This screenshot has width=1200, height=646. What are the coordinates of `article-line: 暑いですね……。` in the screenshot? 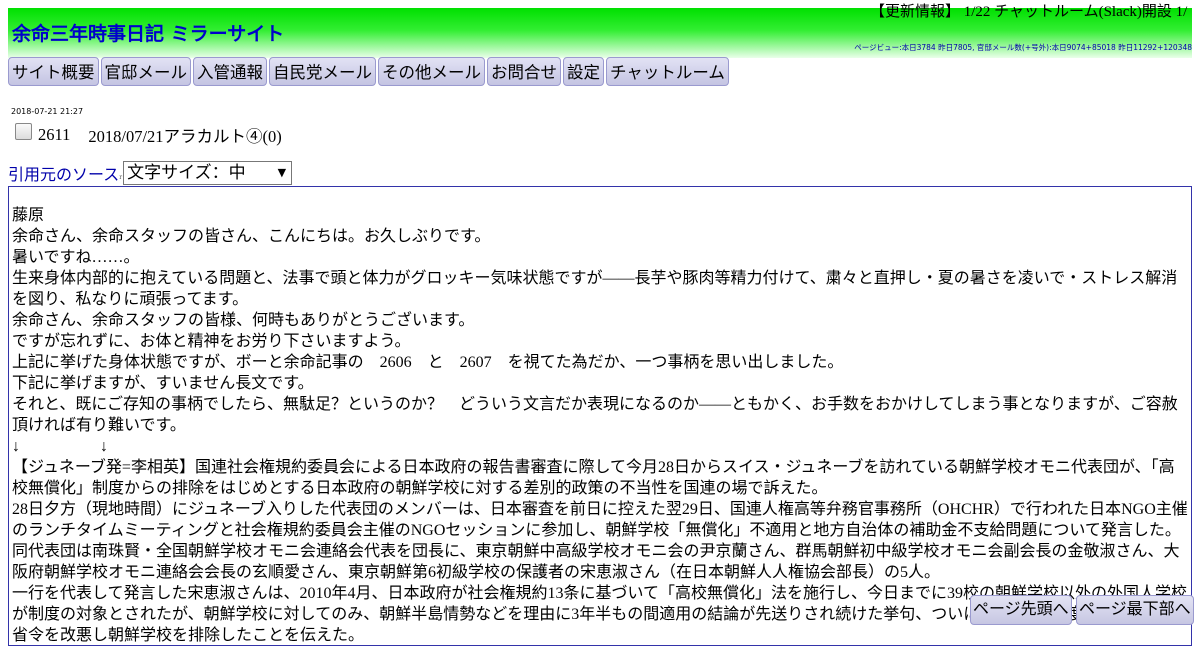 It's located at (76, 257).